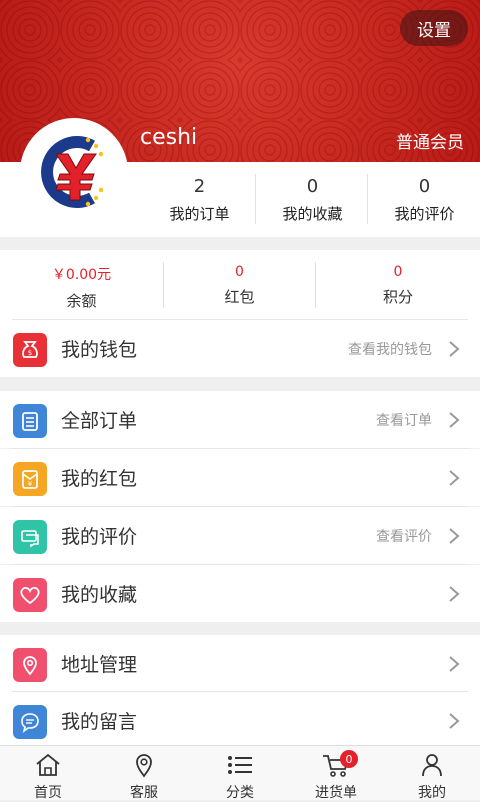 The width and height of the screenshot is (480, 802). What do you see at coordinates (239, 285) in the screenshot?
I see `redpacket-stat: 0 红包` at bounding box center [239, 285].